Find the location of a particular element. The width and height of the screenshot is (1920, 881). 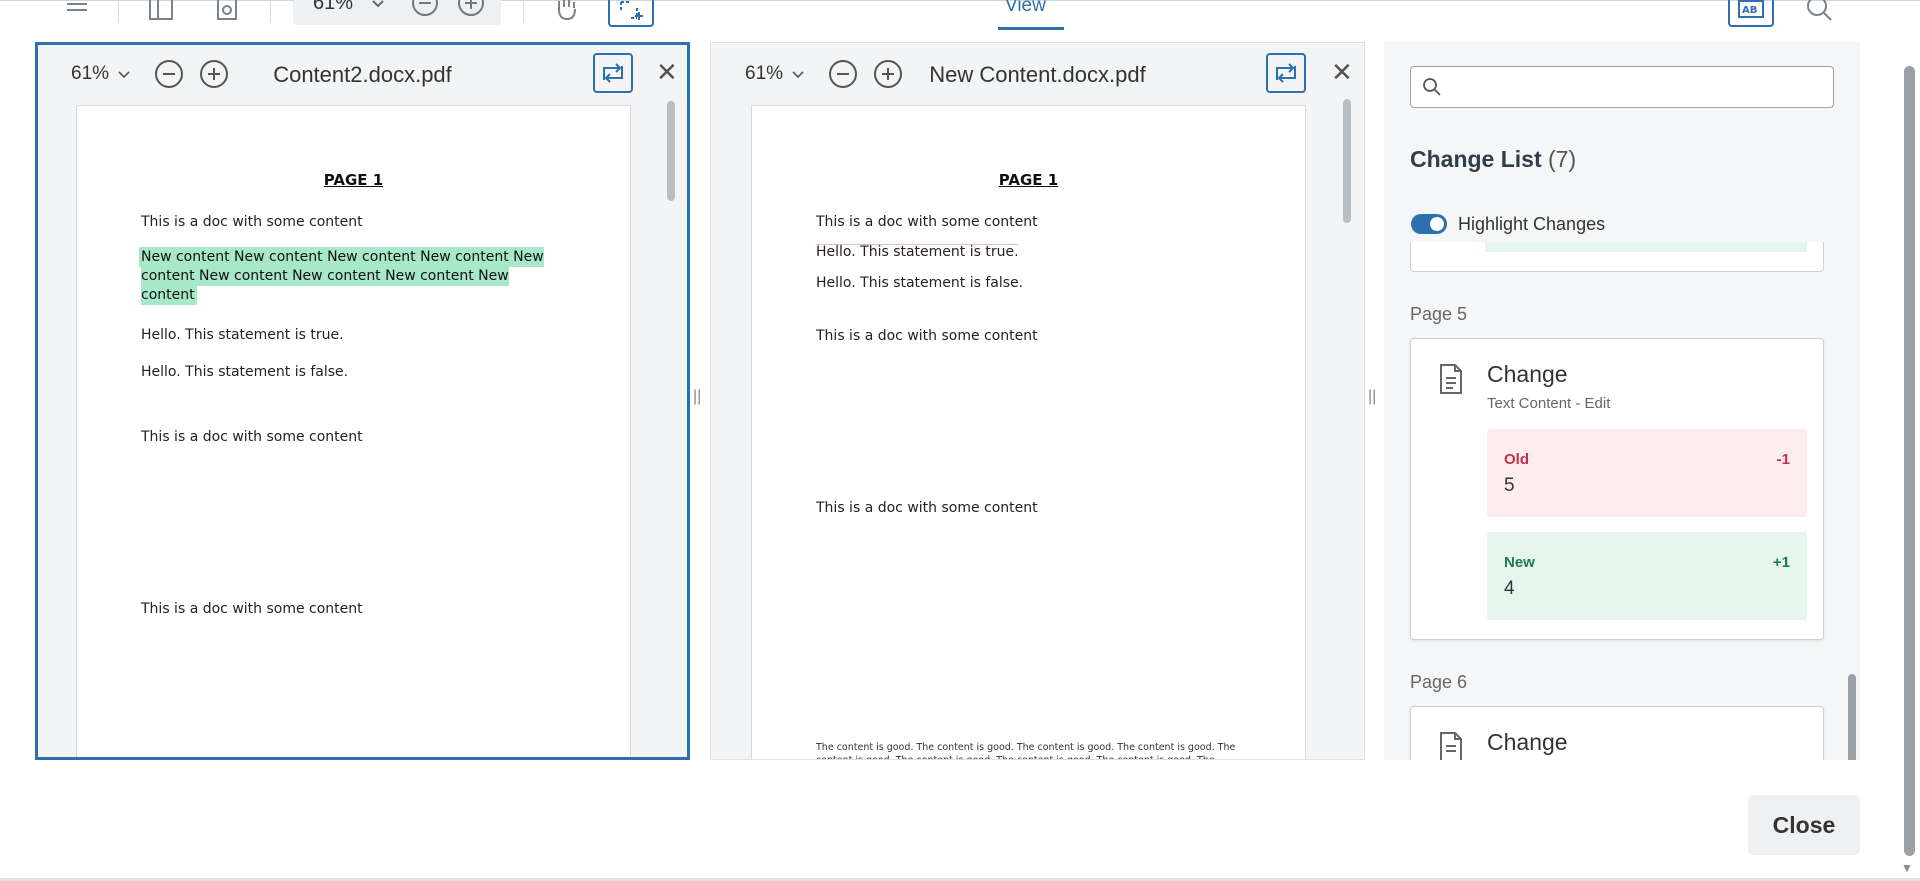

change-search-input is located at coordinates (1636, 87).